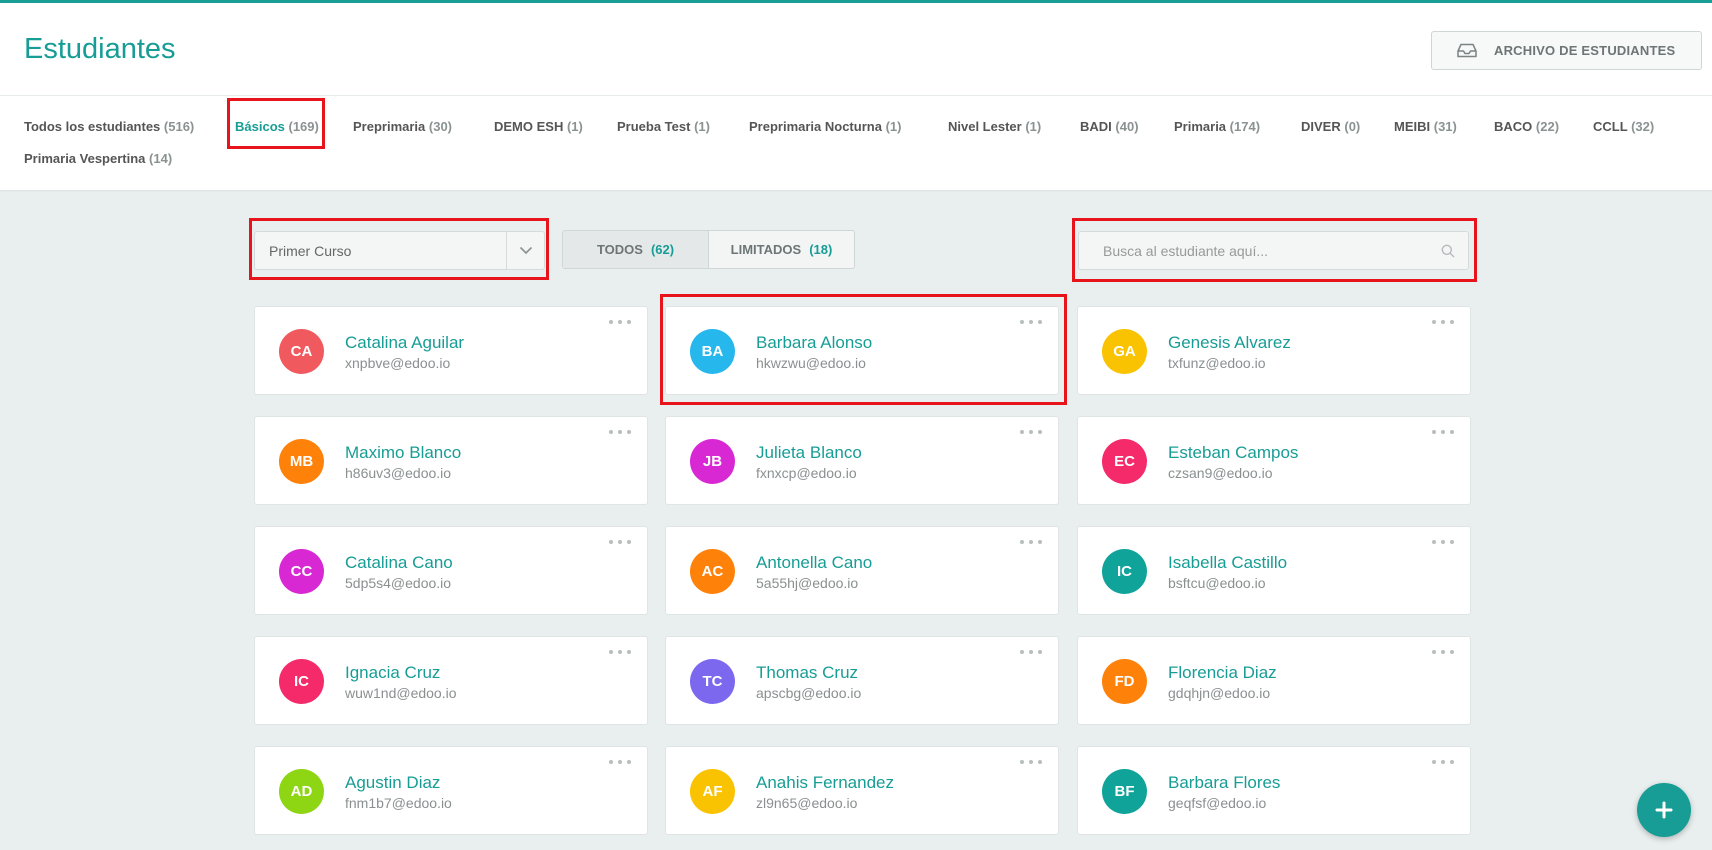 This screenshot has width=1712, height=850. What do you see at coordinates (392, 673) in the screenshot?
I see `student-name: Ignacia Cruz` at bounding box center [392, 673].